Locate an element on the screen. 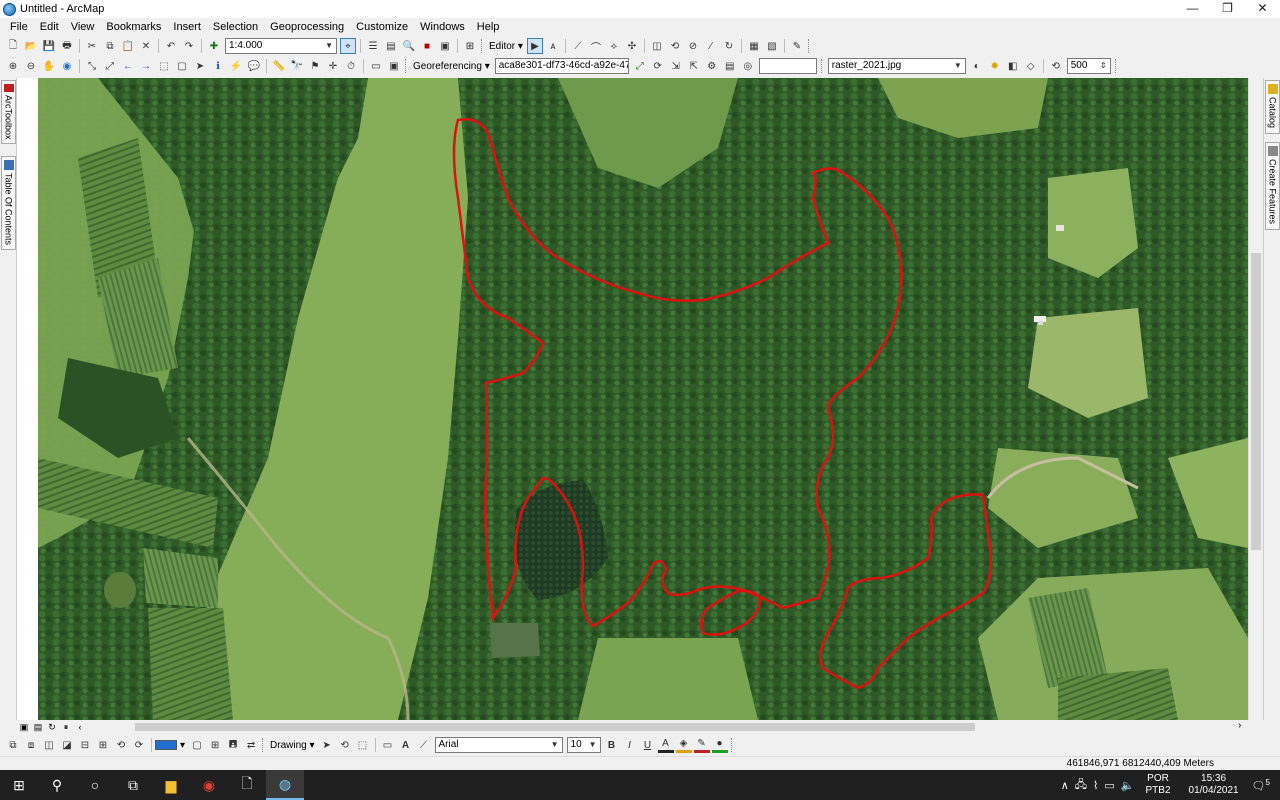  distribute-icon: ⊞ is located at coordinates (103, 745).